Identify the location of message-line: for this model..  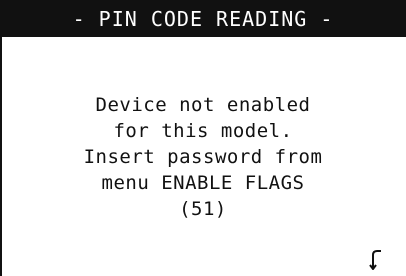
(203, 131).